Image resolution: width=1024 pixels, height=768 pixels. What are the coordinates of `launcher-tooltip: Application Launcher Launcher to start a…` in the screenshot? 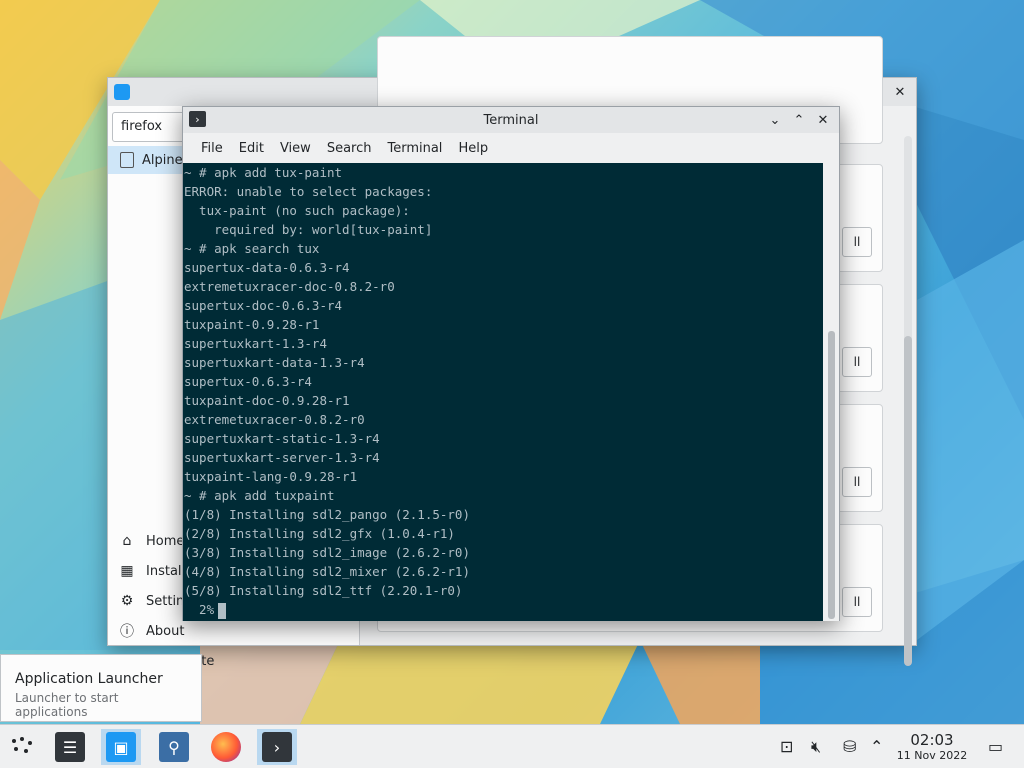 It's located at (101, 688).